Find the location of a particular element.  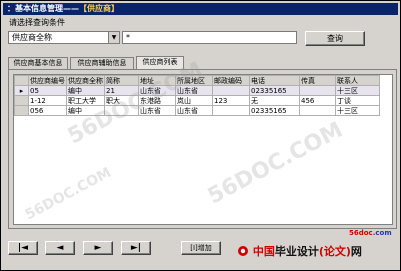

table-row: 056 编中 山东省 山东省 02335165 十三区 is located at coordinates (197, 110).